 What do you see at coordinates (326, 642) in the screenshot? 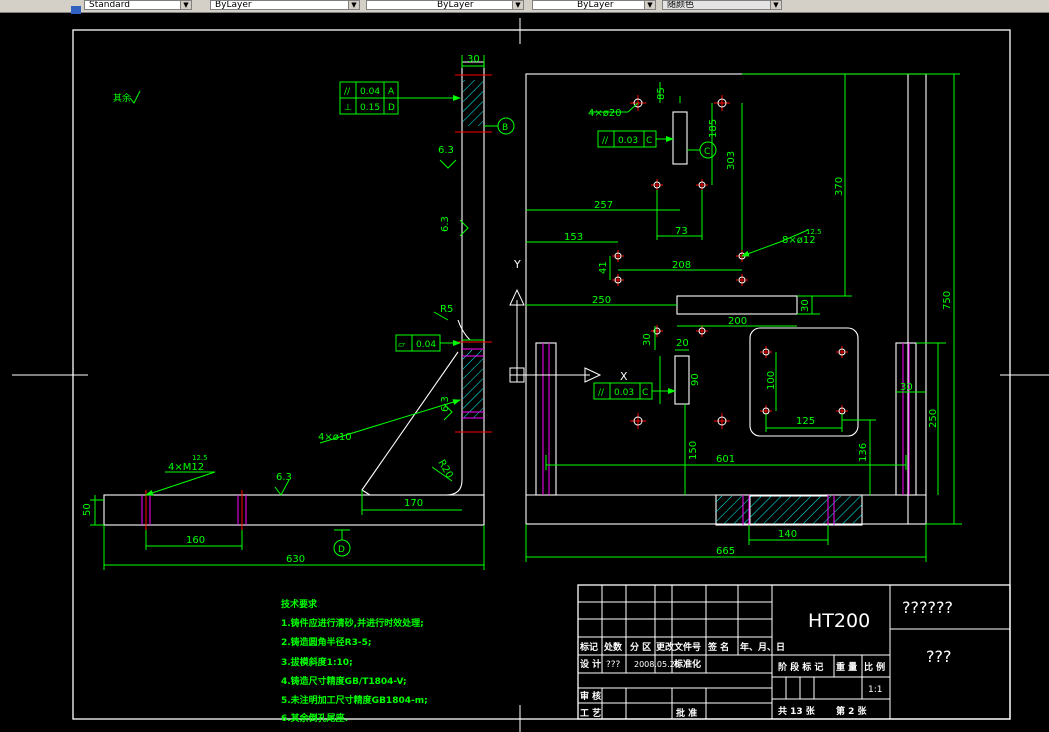
I see `tech-req-line-2: 2.铸造圆角半径R3-5;` at bounding box center [326, 642].